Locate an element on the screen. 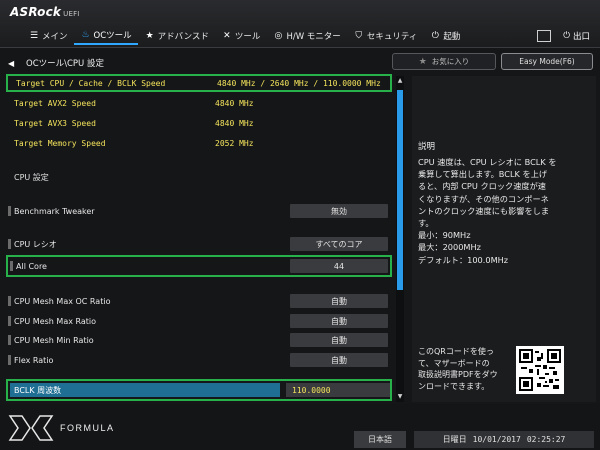 The image size is (600, 450). setting-value: 無効 is located at coordinates (339, 211).